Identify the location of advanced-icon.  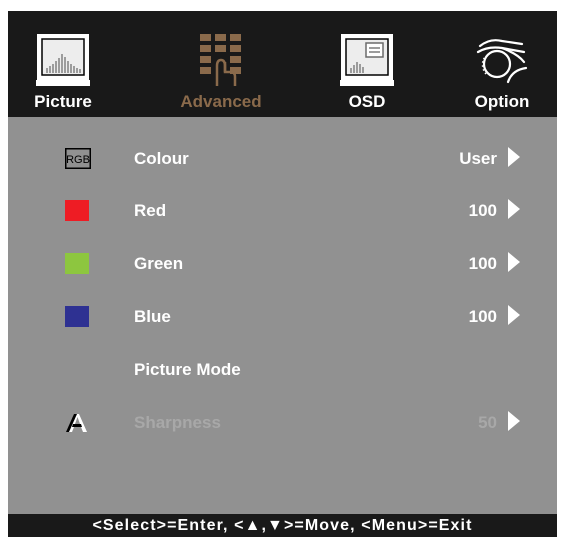
(220, 60).